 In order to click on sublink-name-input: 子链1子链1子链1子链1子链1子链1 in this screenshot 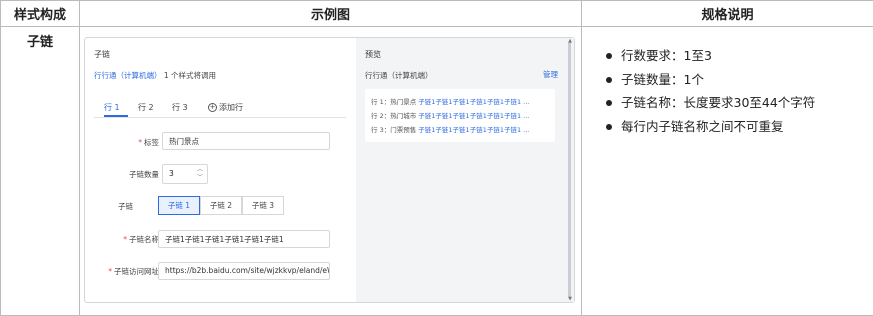, I will do `click(244, 239)`.